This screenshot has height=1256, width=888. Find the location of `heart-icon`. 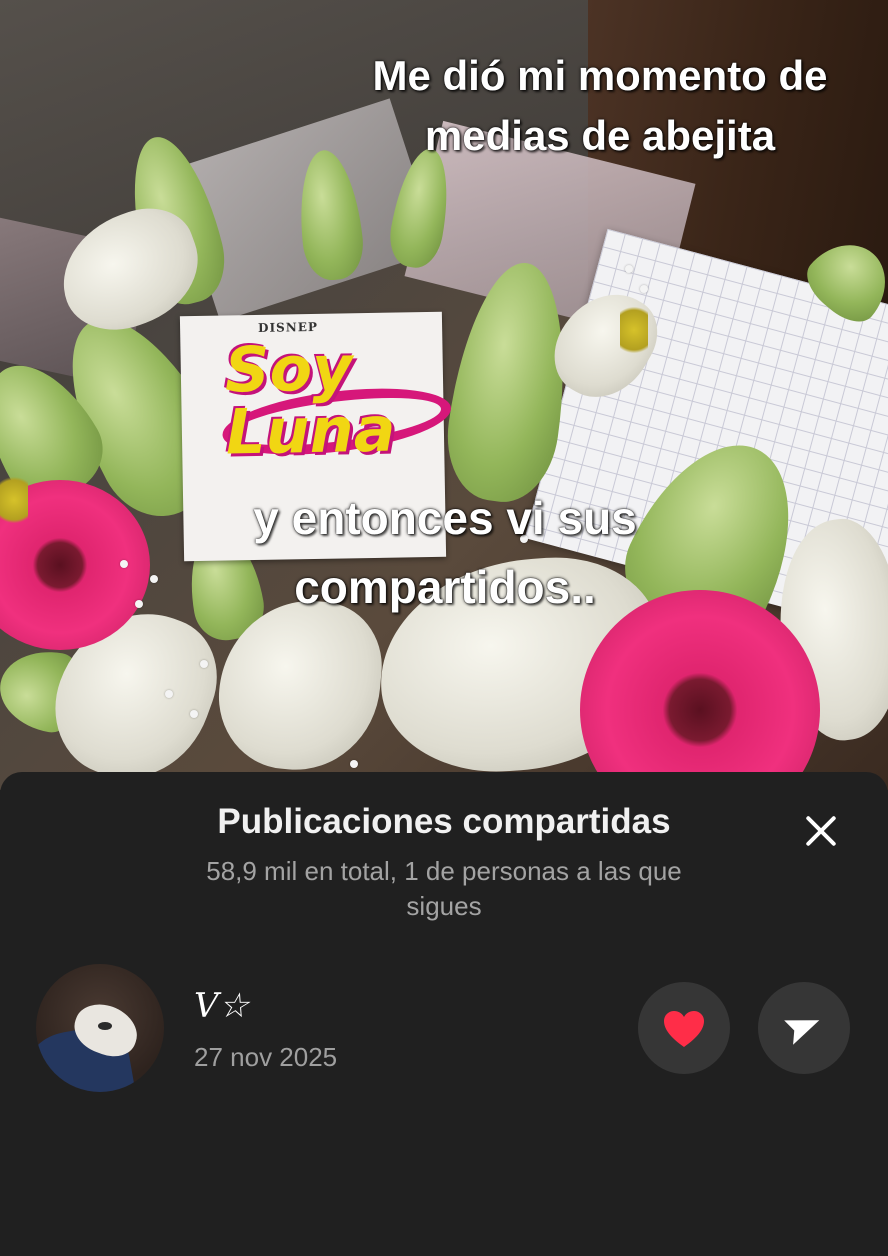

heart-icon is located at coordinates (684, 1029).